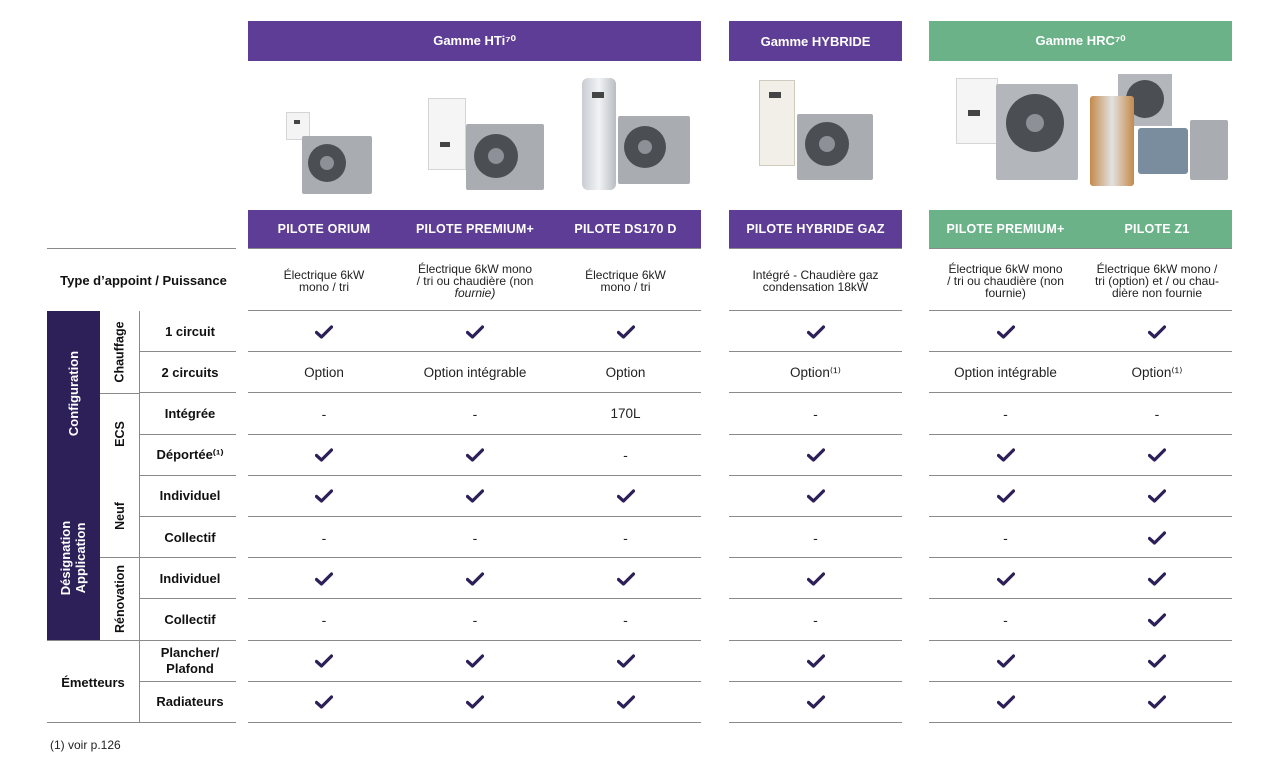  I want to click on appoint-line: fournie), so click(1005, 293).